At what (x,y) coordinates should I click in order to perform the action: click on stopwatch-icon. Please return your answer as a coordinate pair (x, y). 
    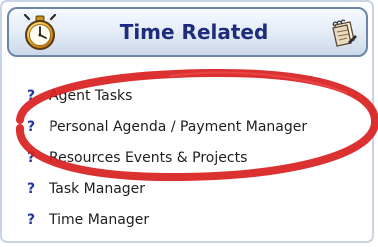
    Looking at the image, I should click on (40, 32).